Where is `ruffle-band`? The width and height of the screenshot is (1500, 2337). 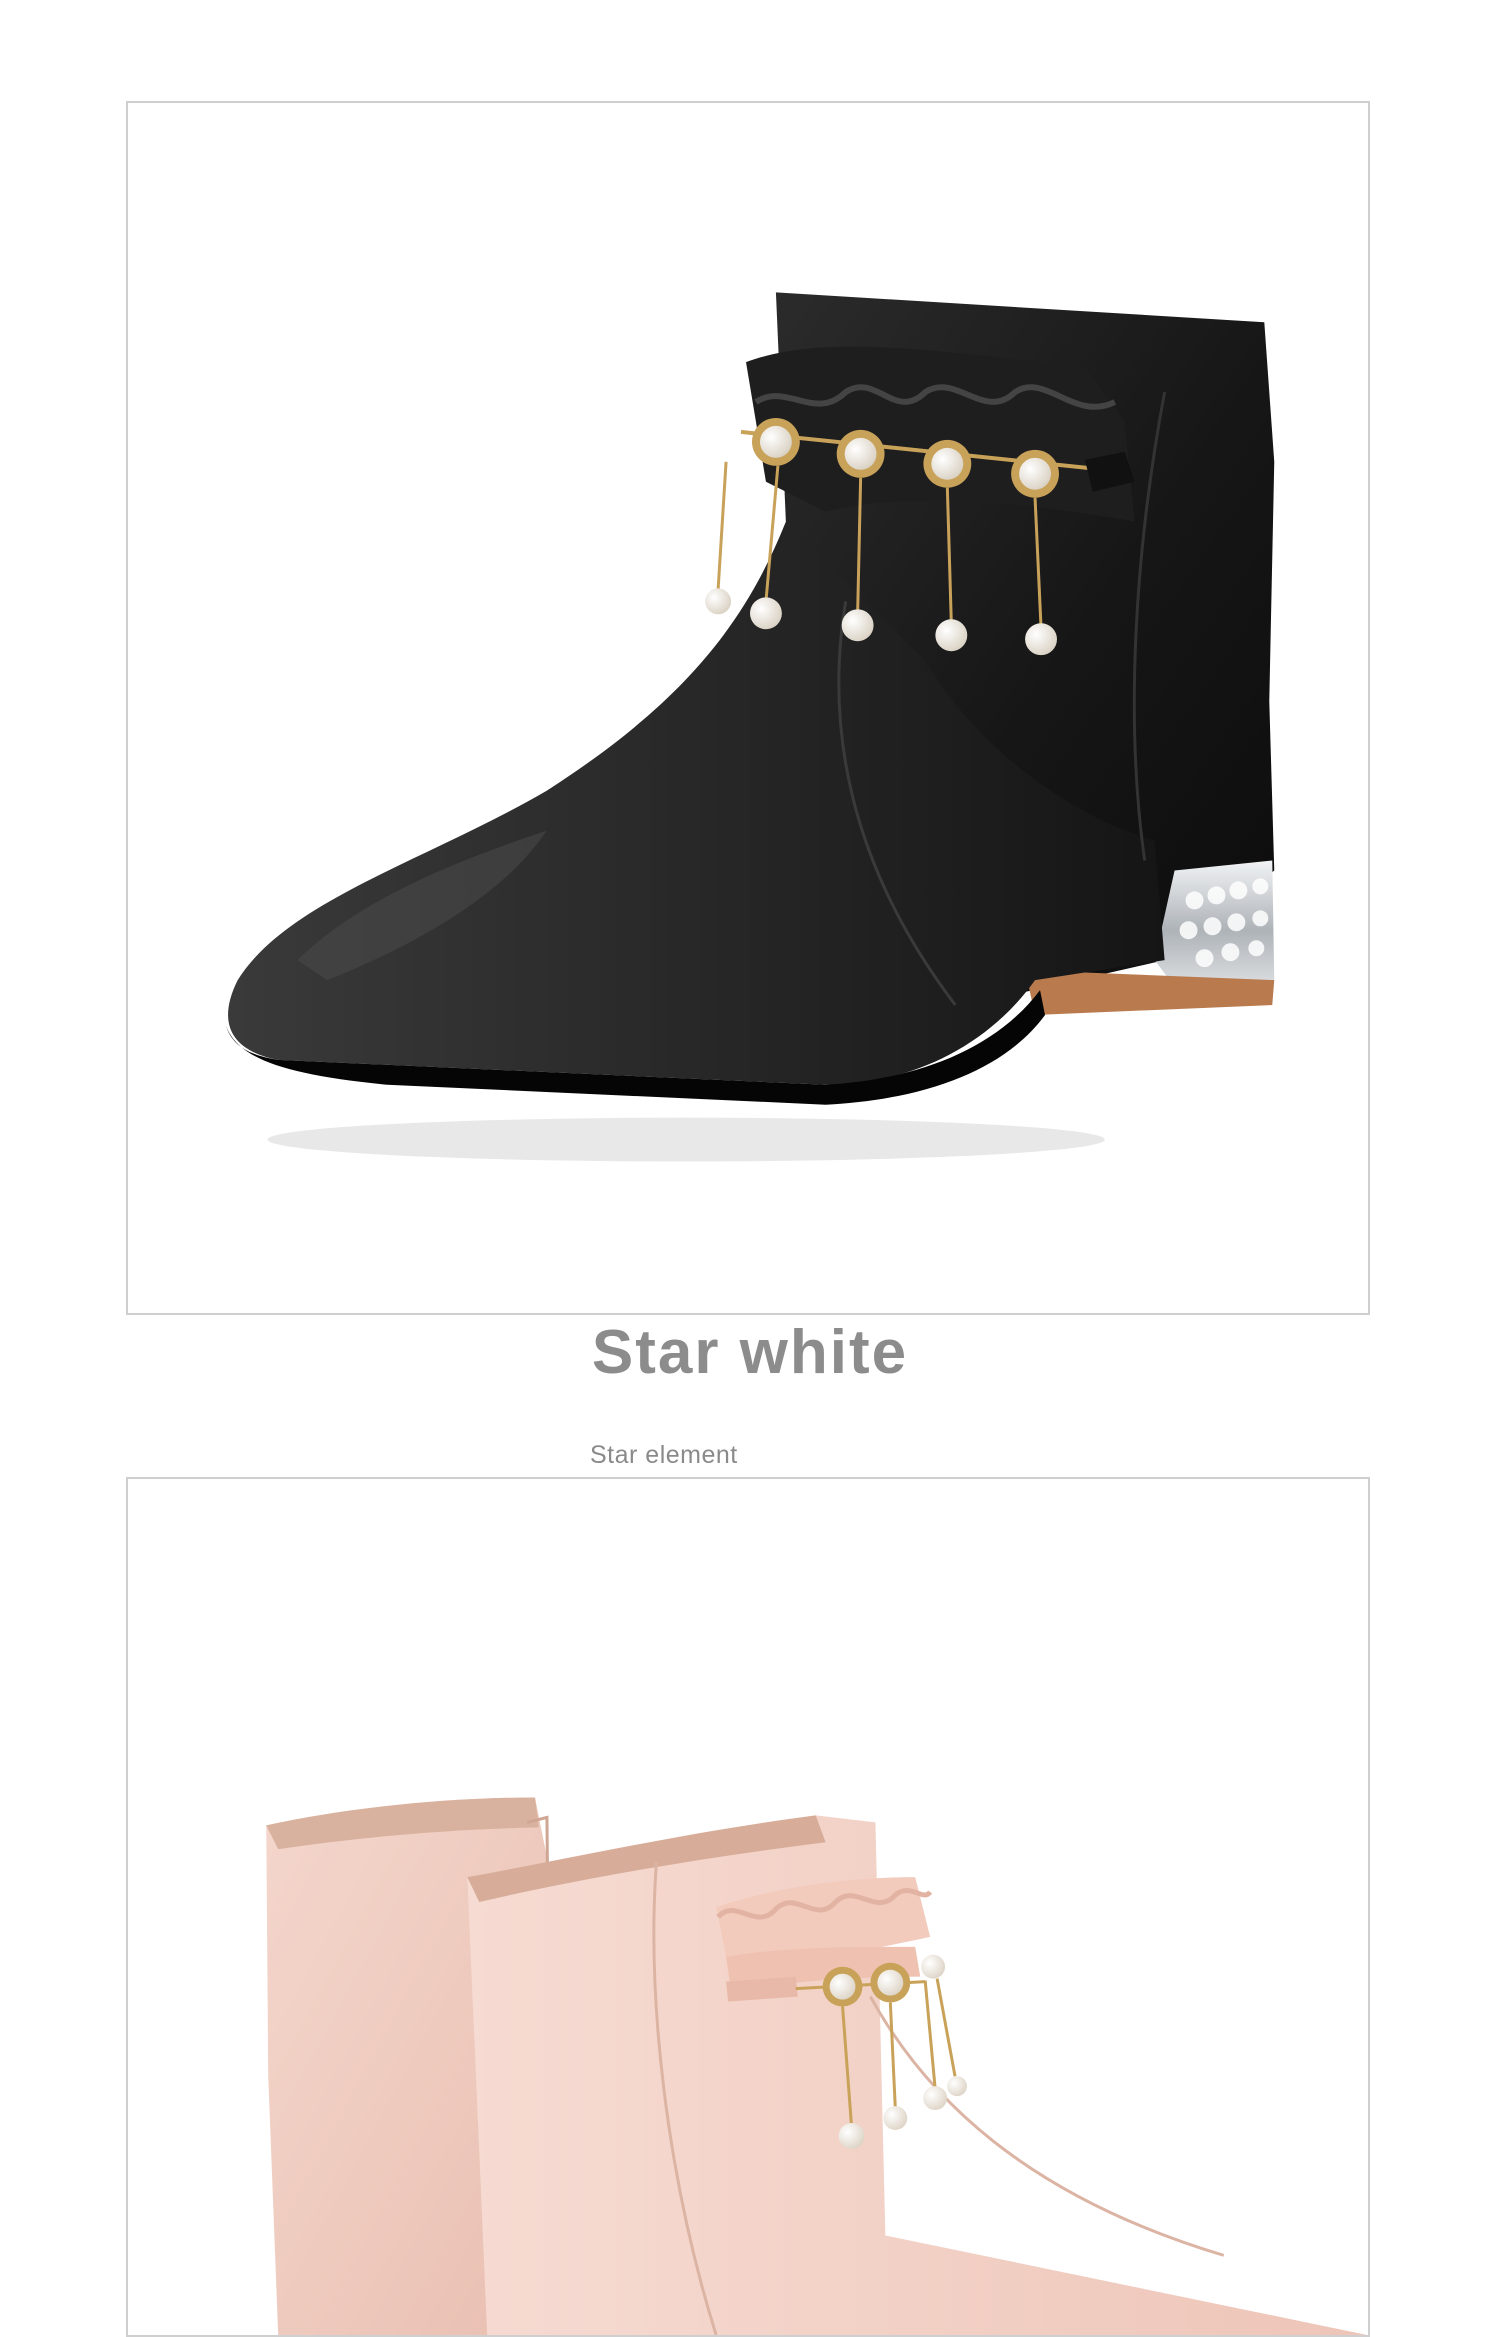 ruffle-band is located at coordinates (940, 434).